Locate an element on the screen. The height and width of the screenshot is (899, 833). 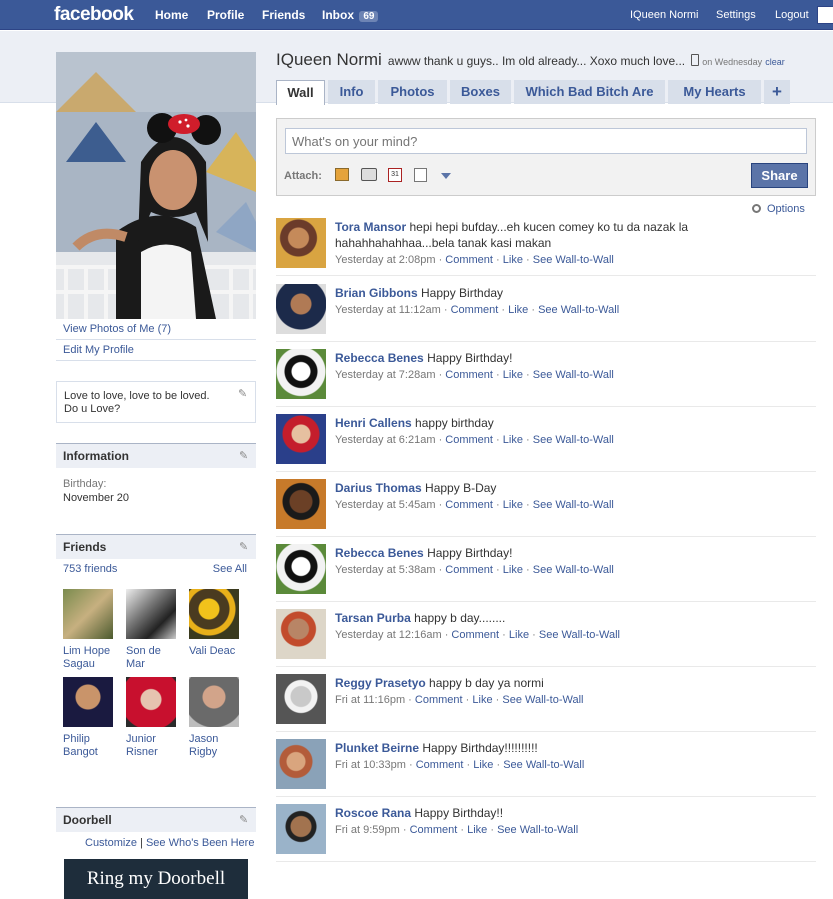
nav-inbox: Inbox 69 is located at coordinates (350, 15).